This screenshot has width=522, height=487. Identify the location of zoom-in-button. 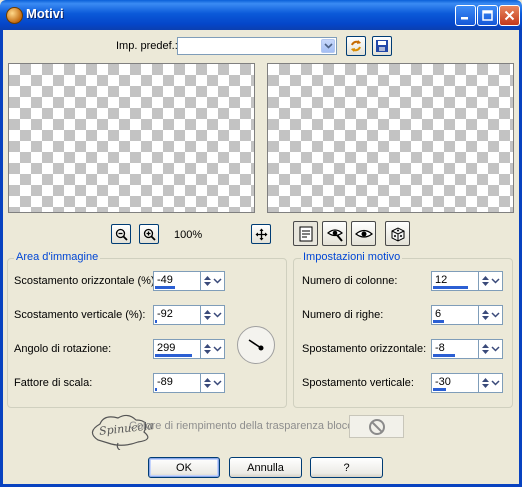
(149, 234).